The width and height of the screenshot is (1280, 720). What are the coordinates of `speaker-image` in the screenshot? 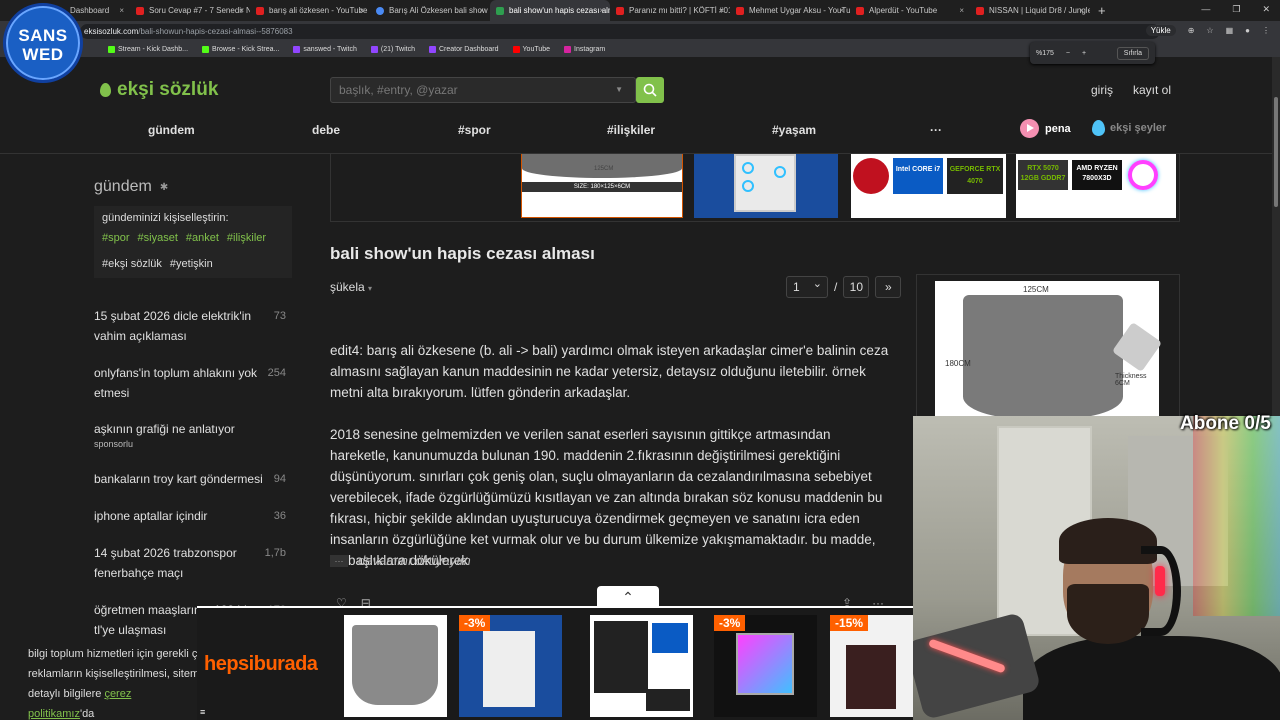 It's located at (871, 677).